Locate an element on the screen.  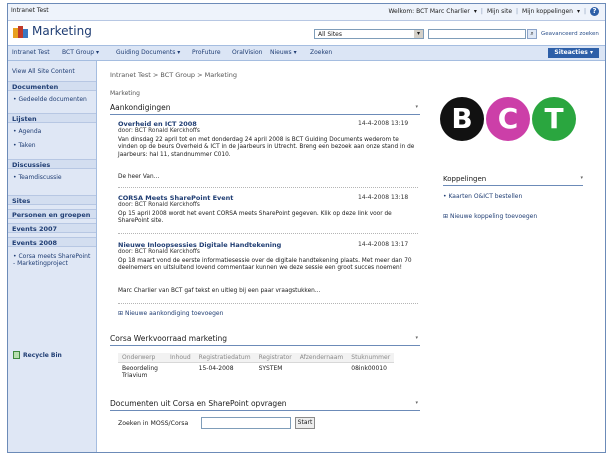
quick-launch-discussions: Discussies is located at coordinates (52, 164).